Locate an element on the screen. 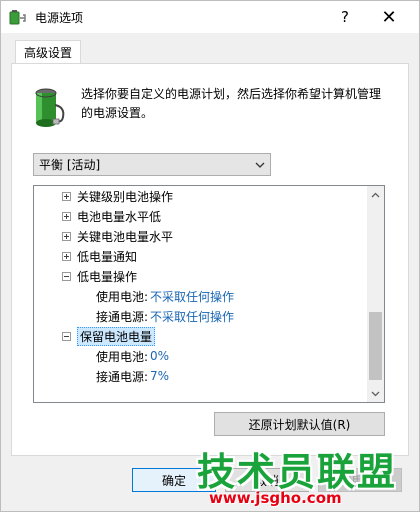 The width and height of the screenshot is (420, 512). battery-icon is located at coordinates (50, 107).